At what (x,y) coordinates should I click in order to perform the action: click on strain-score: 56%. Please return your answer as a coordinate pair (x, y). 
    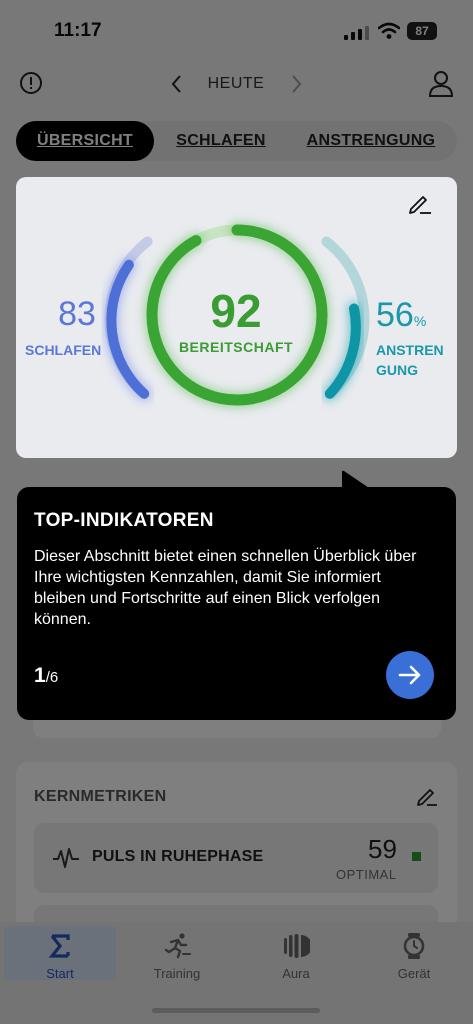
    Looking at the image, I should click on (401, 315).